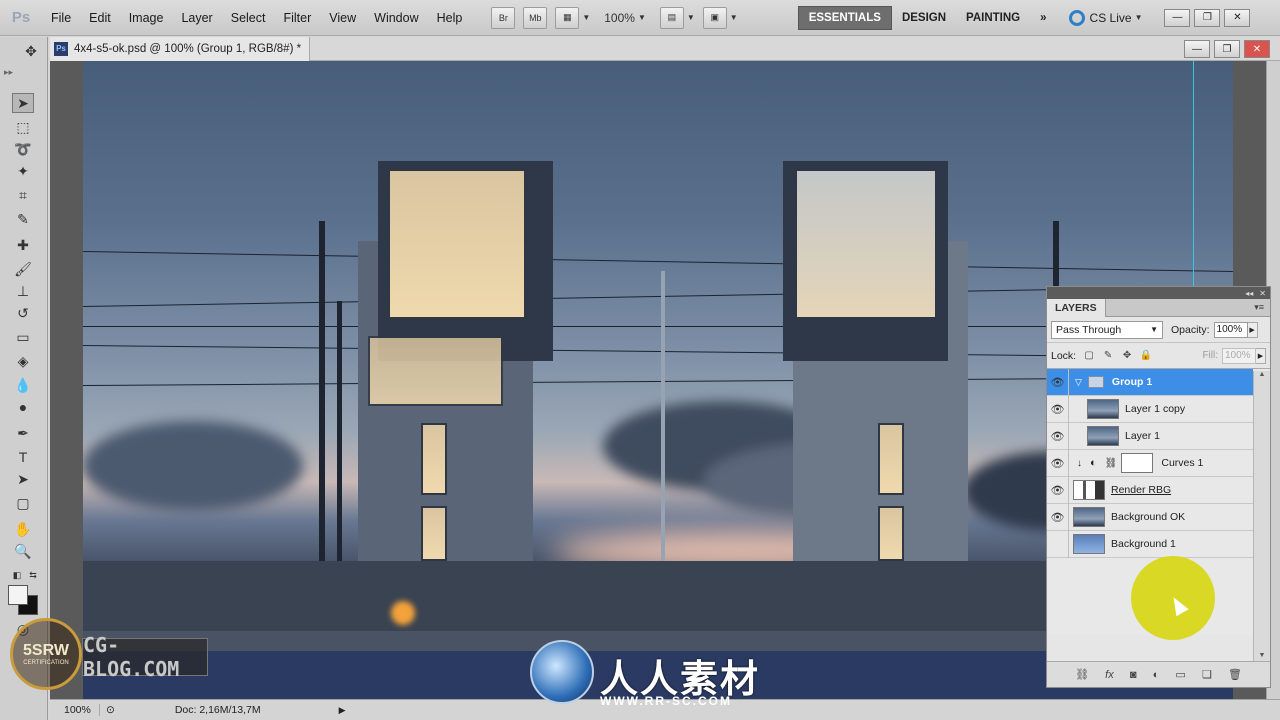  I want to click on fill-stepper: ▶, so click(1261, 355).